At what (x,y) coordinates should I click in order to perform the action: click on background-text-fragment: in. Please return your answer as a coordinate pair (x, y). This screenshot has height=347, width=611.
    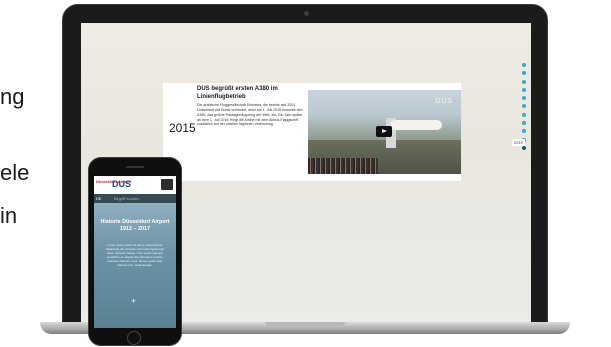
    Looking at the image, I should click on (9, 215).